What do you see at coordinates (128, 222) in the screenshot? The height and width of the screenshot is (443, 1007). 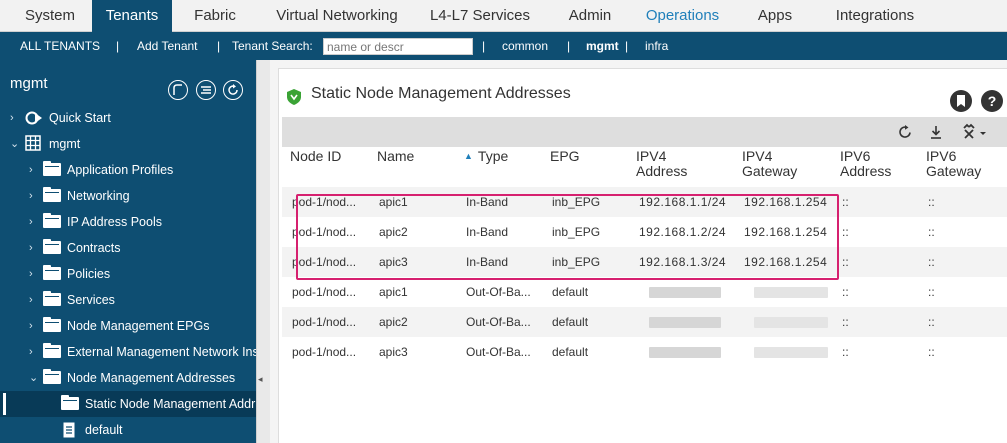 I see `tree-item-ip-address-pools: › IP Address Pools` at bounding box center [128, 222].